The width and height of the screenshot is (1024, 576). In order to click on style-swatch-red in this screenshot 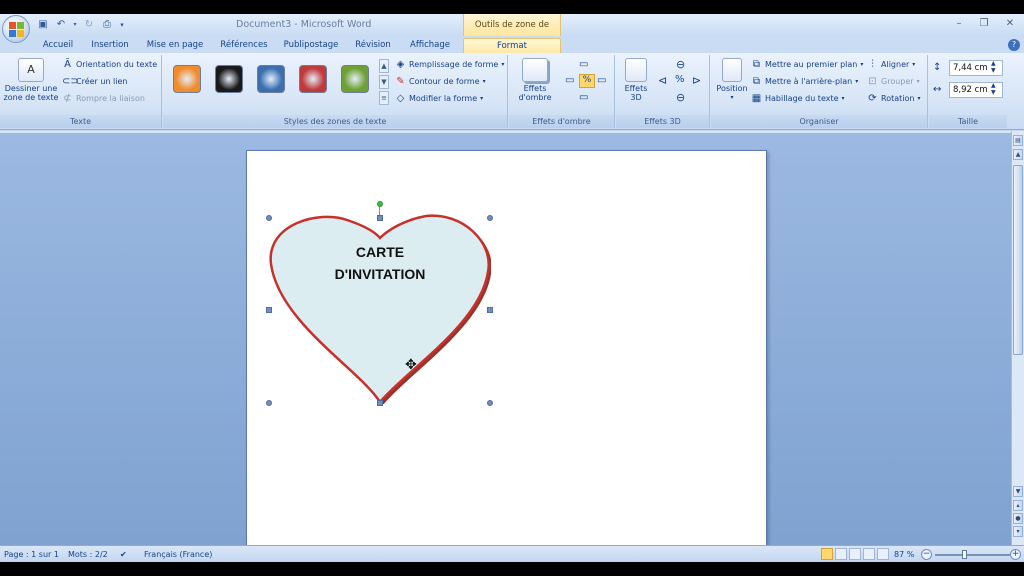, I will do `click(313, 79)`.